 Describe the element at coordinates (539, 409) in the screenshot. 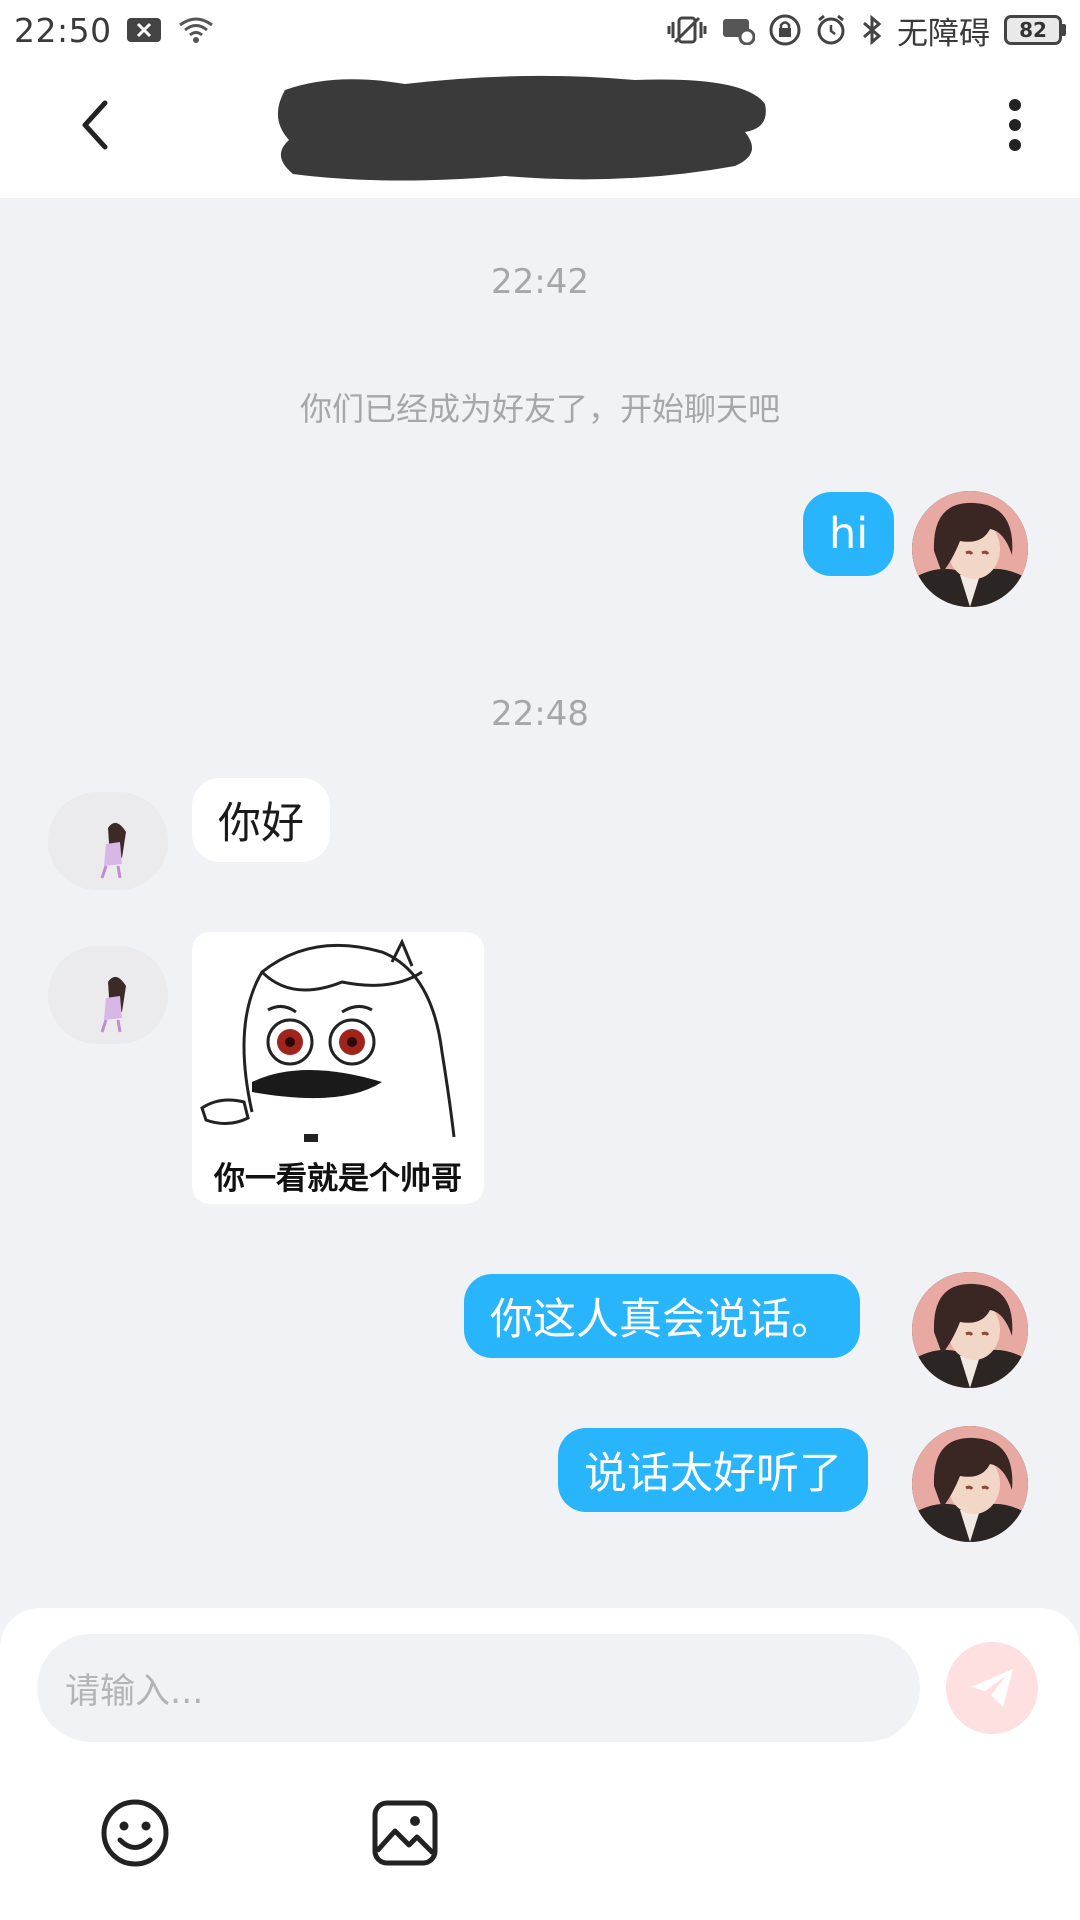

I see `system-message: 你们已经成为好友了，开始聊天吧` at that location.